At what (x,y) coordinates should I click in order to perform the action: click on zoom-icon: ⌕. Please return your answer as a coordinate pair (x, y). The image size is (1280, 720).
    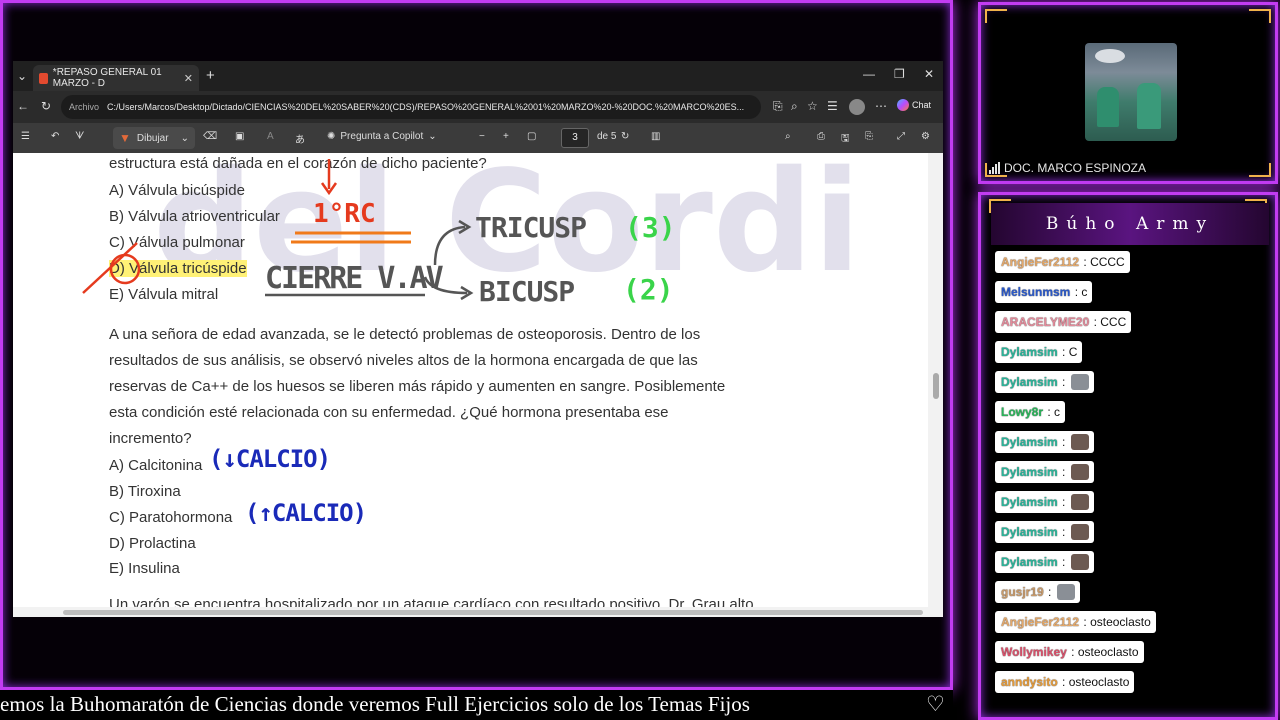
    Looking at the image, I should click on (794, 106).